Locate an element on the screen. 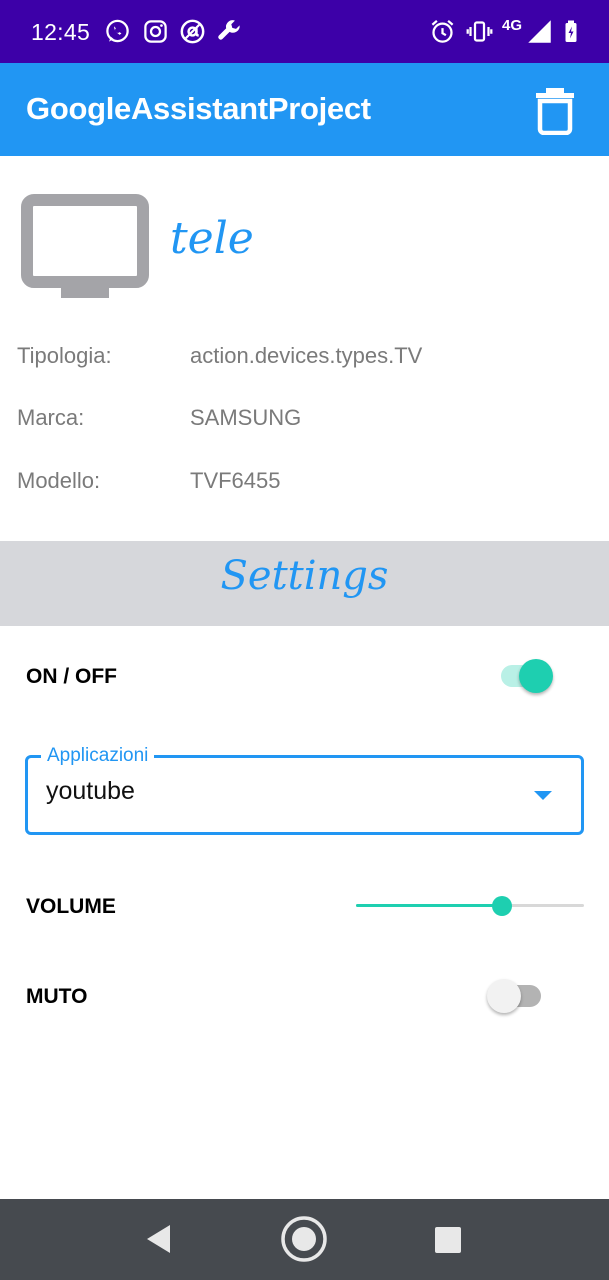 The height and width of the screenshot is (1280, 609). volume-slider-fill is located at coordinates (429, 905).